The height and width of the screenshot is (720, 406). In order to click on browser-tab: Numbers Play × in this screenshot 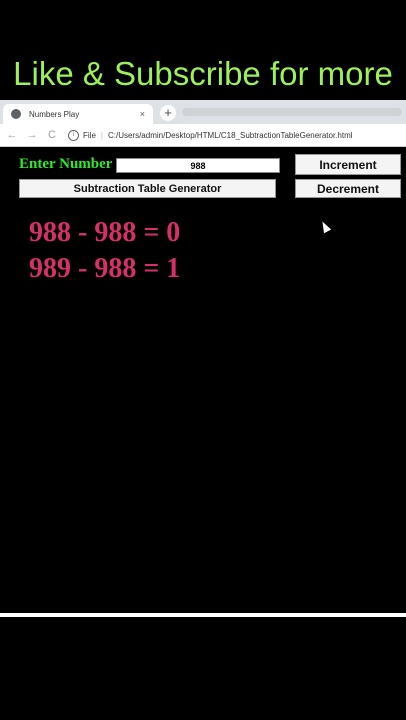, I will do `click(78, 114)`.